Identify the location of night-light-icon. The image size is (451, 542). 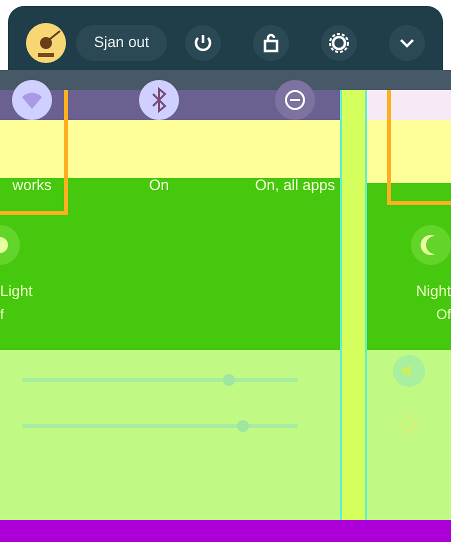
(10, 245).